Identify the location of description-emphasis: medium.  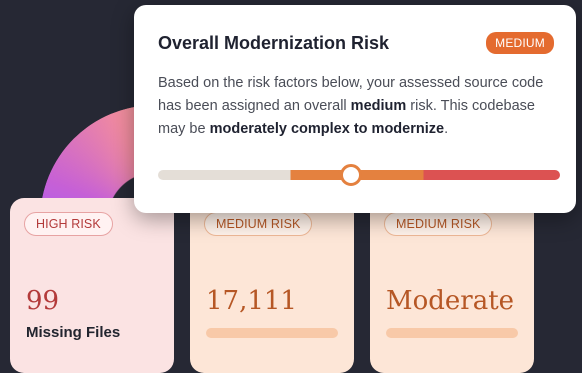
(378, 106).